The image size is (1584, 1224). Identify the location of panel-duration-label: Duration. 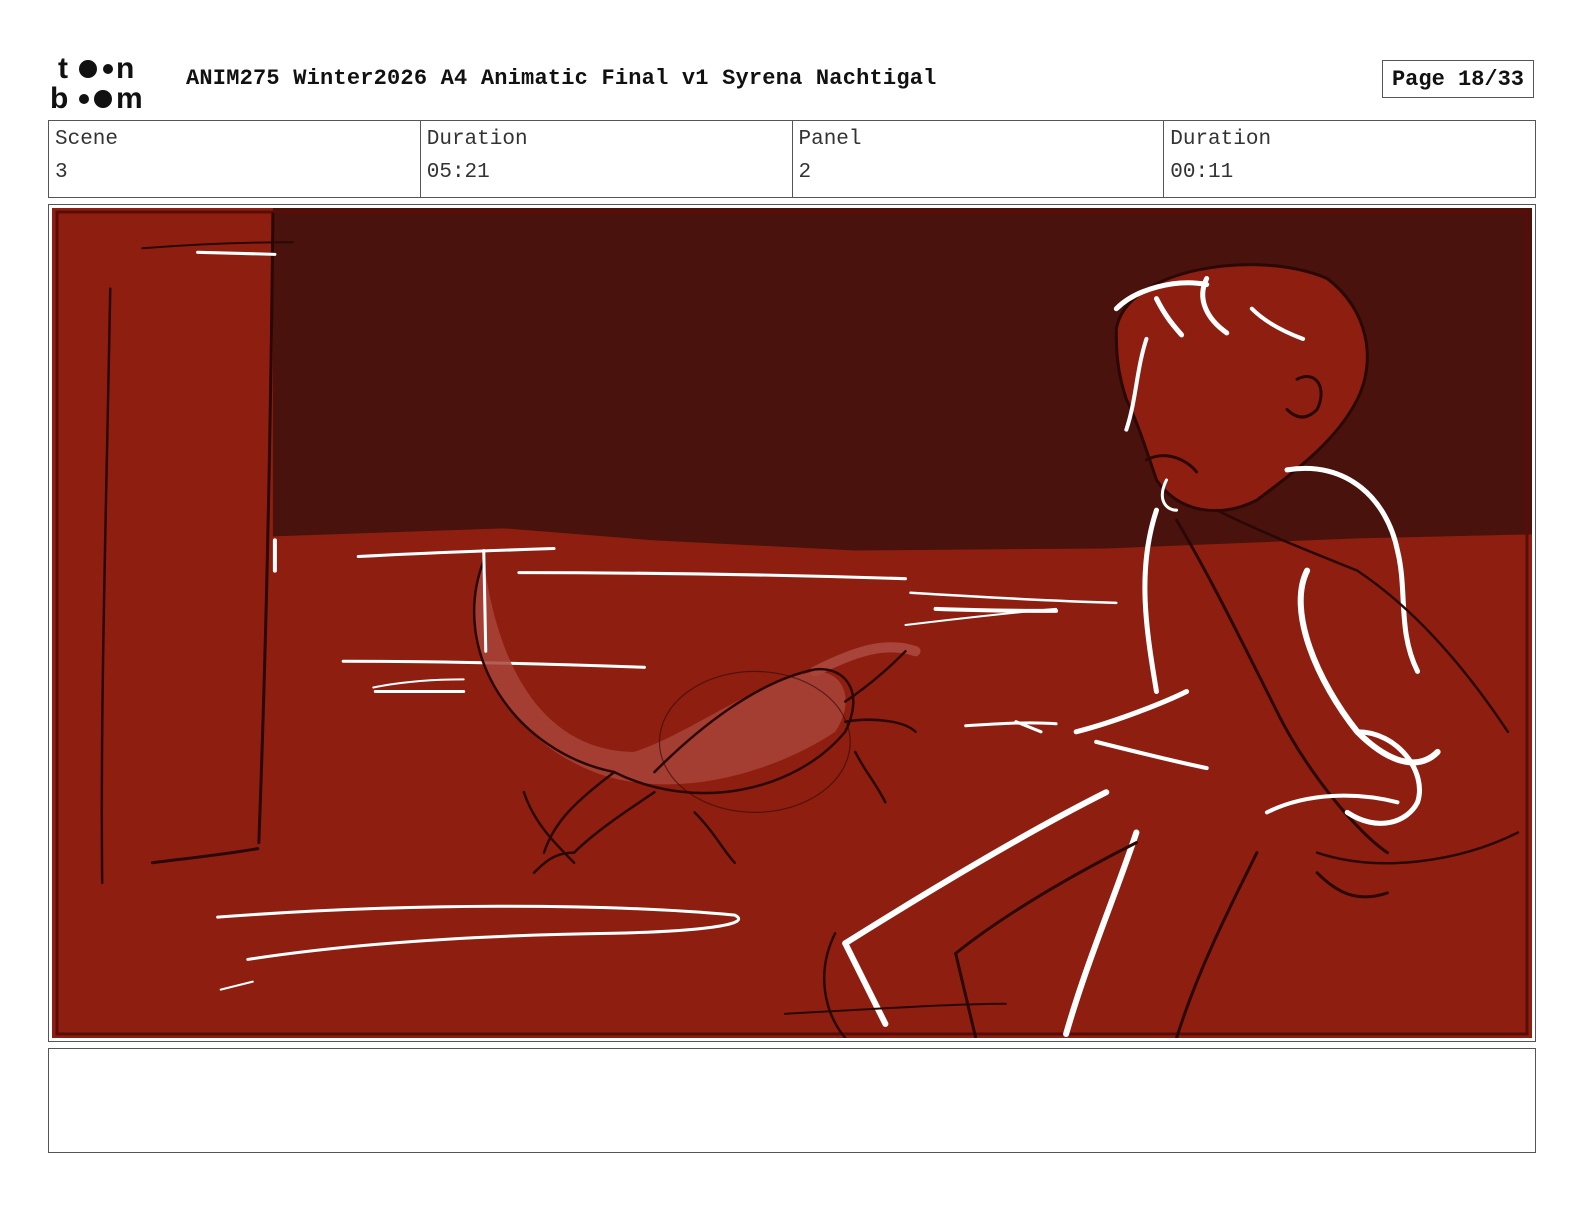
(1221, 139).